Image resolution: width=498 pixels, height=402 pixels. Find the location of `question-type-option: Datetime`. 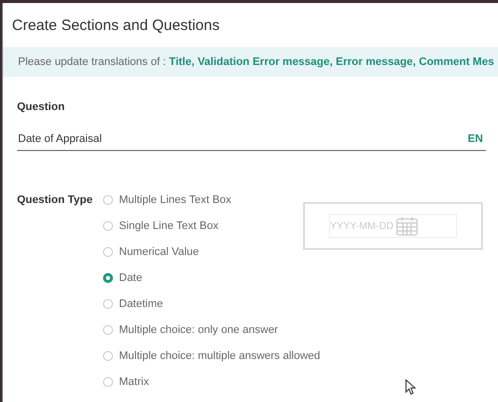

question-type-option: Datetime is located at coordinates (133, 304).